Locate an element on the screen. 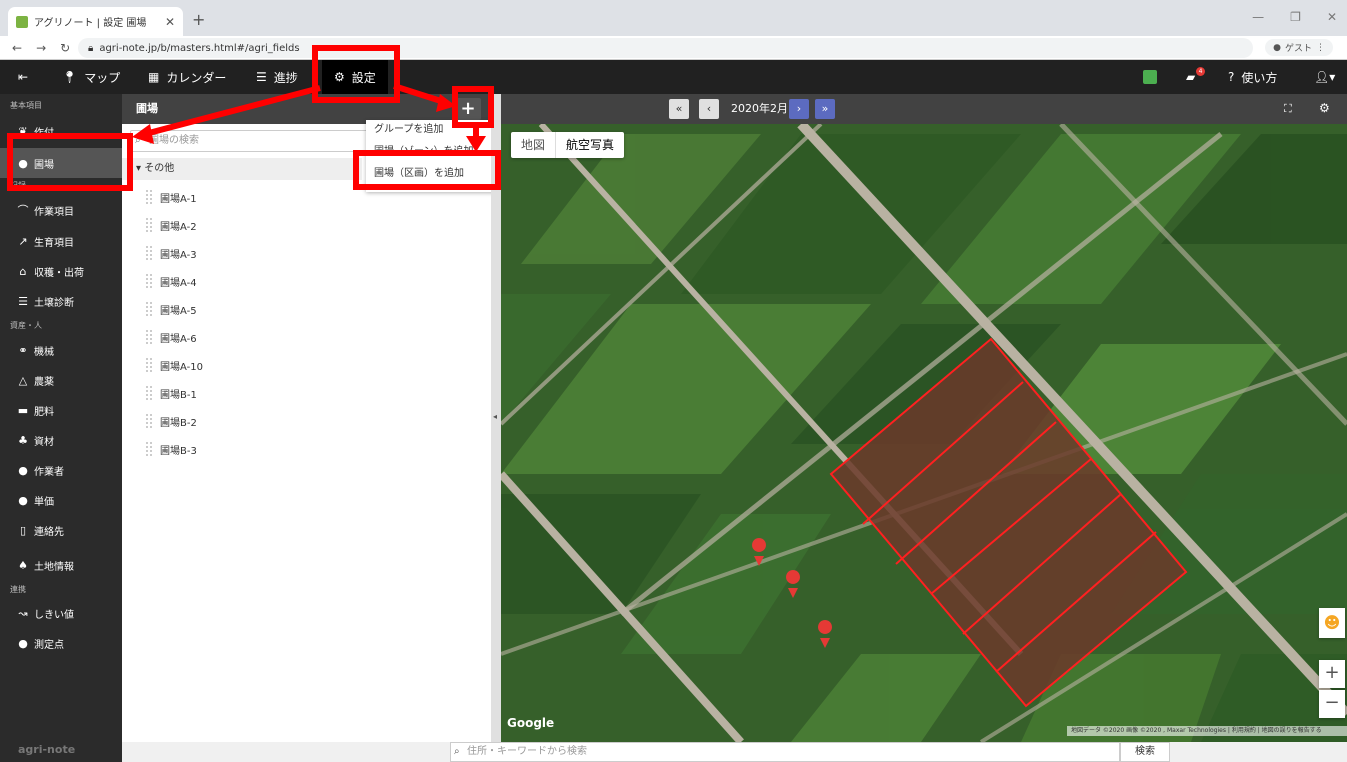  menu-dots-icon: ⋮ is located at coordinates (1320, 48).